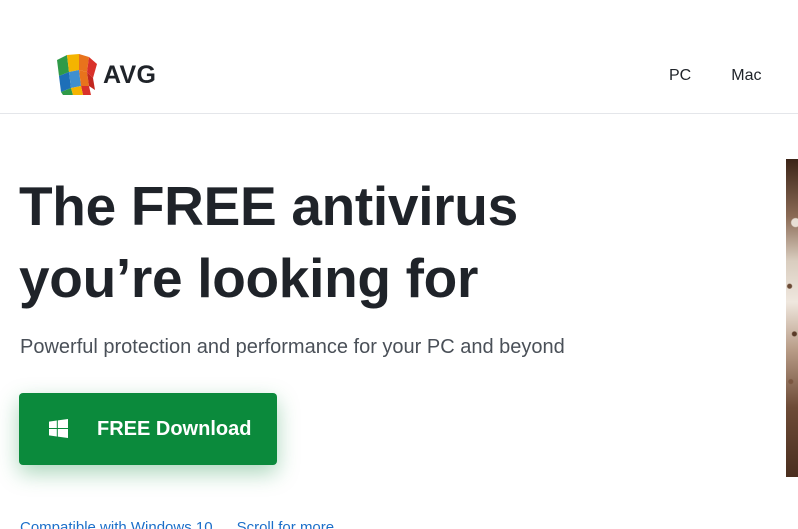  Describe the element at coordinates (58, 428) in the screenshot. I see `windows-icon` at that location.